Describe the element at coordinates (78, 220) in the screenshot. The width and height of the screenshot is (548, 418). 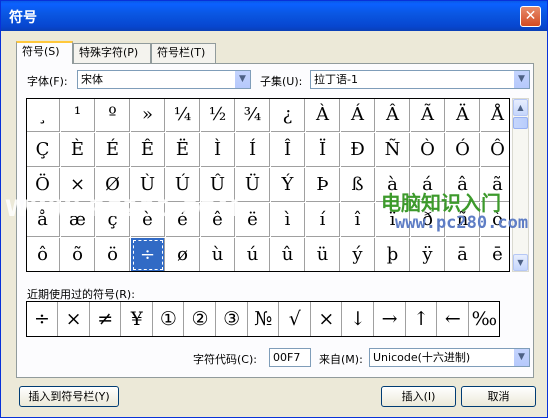
I see `symbol-cell: æ` at that location.